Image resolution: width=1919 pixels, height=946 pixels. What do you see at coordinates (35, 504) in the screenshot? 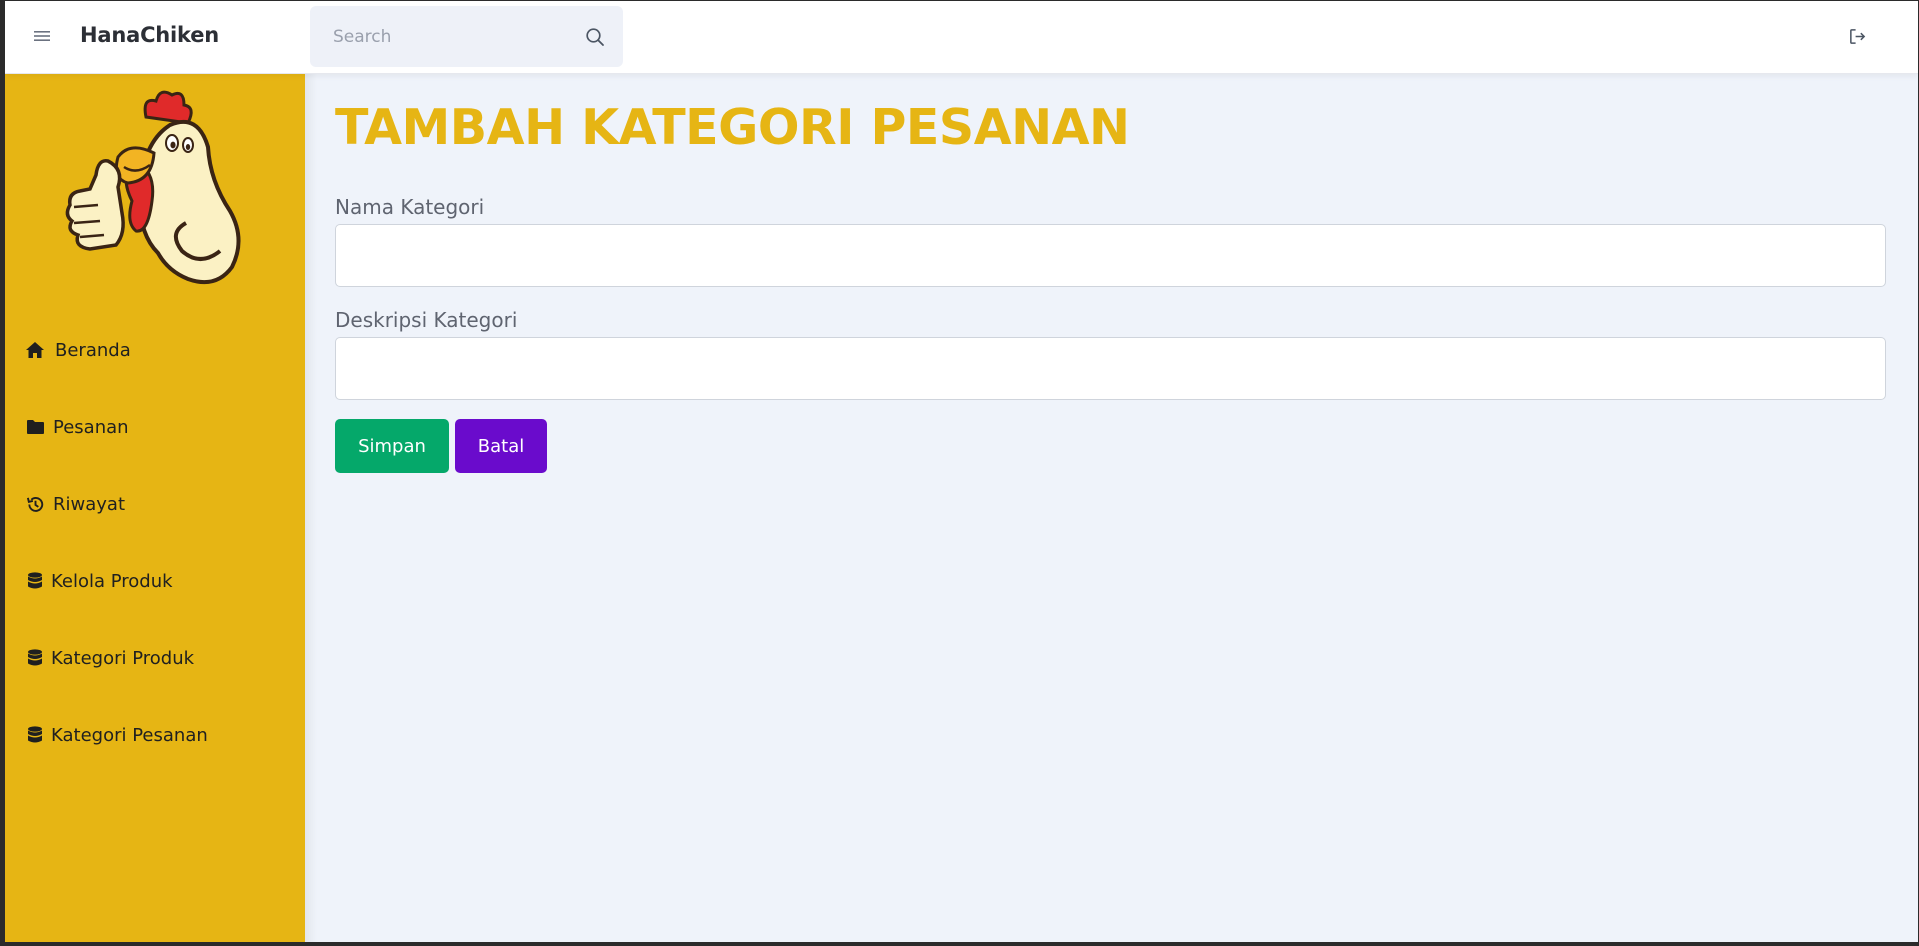
I see `history-icon` at bounding box center [35, 504].